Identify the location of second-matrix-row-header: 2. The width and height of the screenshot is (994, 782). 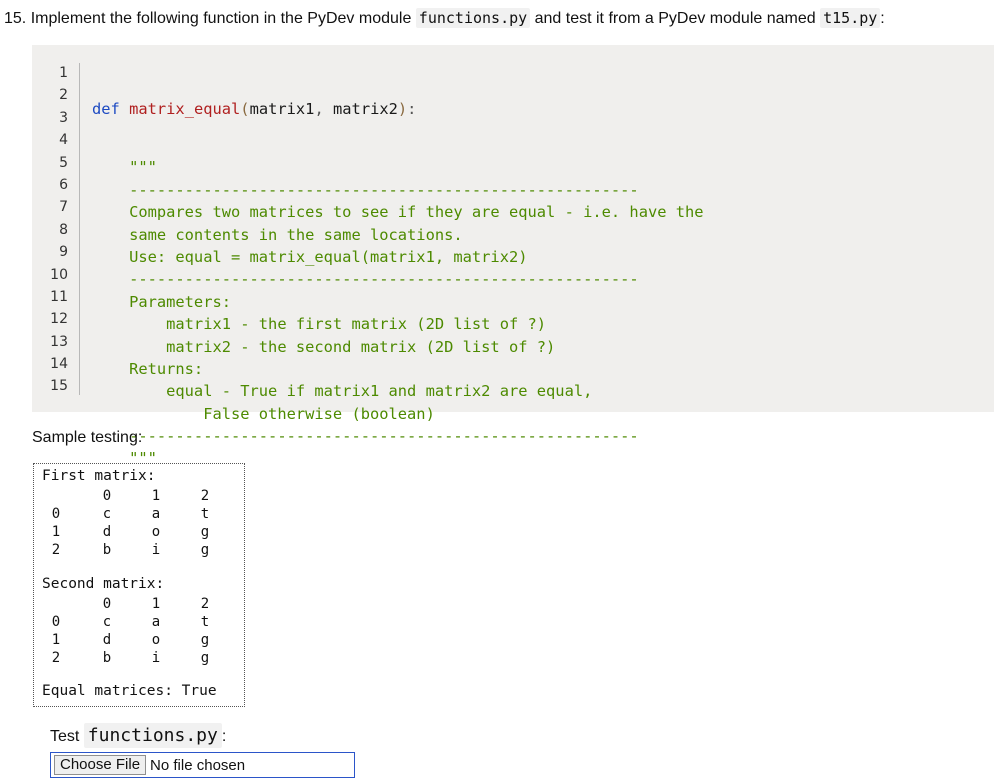
(56, 658).